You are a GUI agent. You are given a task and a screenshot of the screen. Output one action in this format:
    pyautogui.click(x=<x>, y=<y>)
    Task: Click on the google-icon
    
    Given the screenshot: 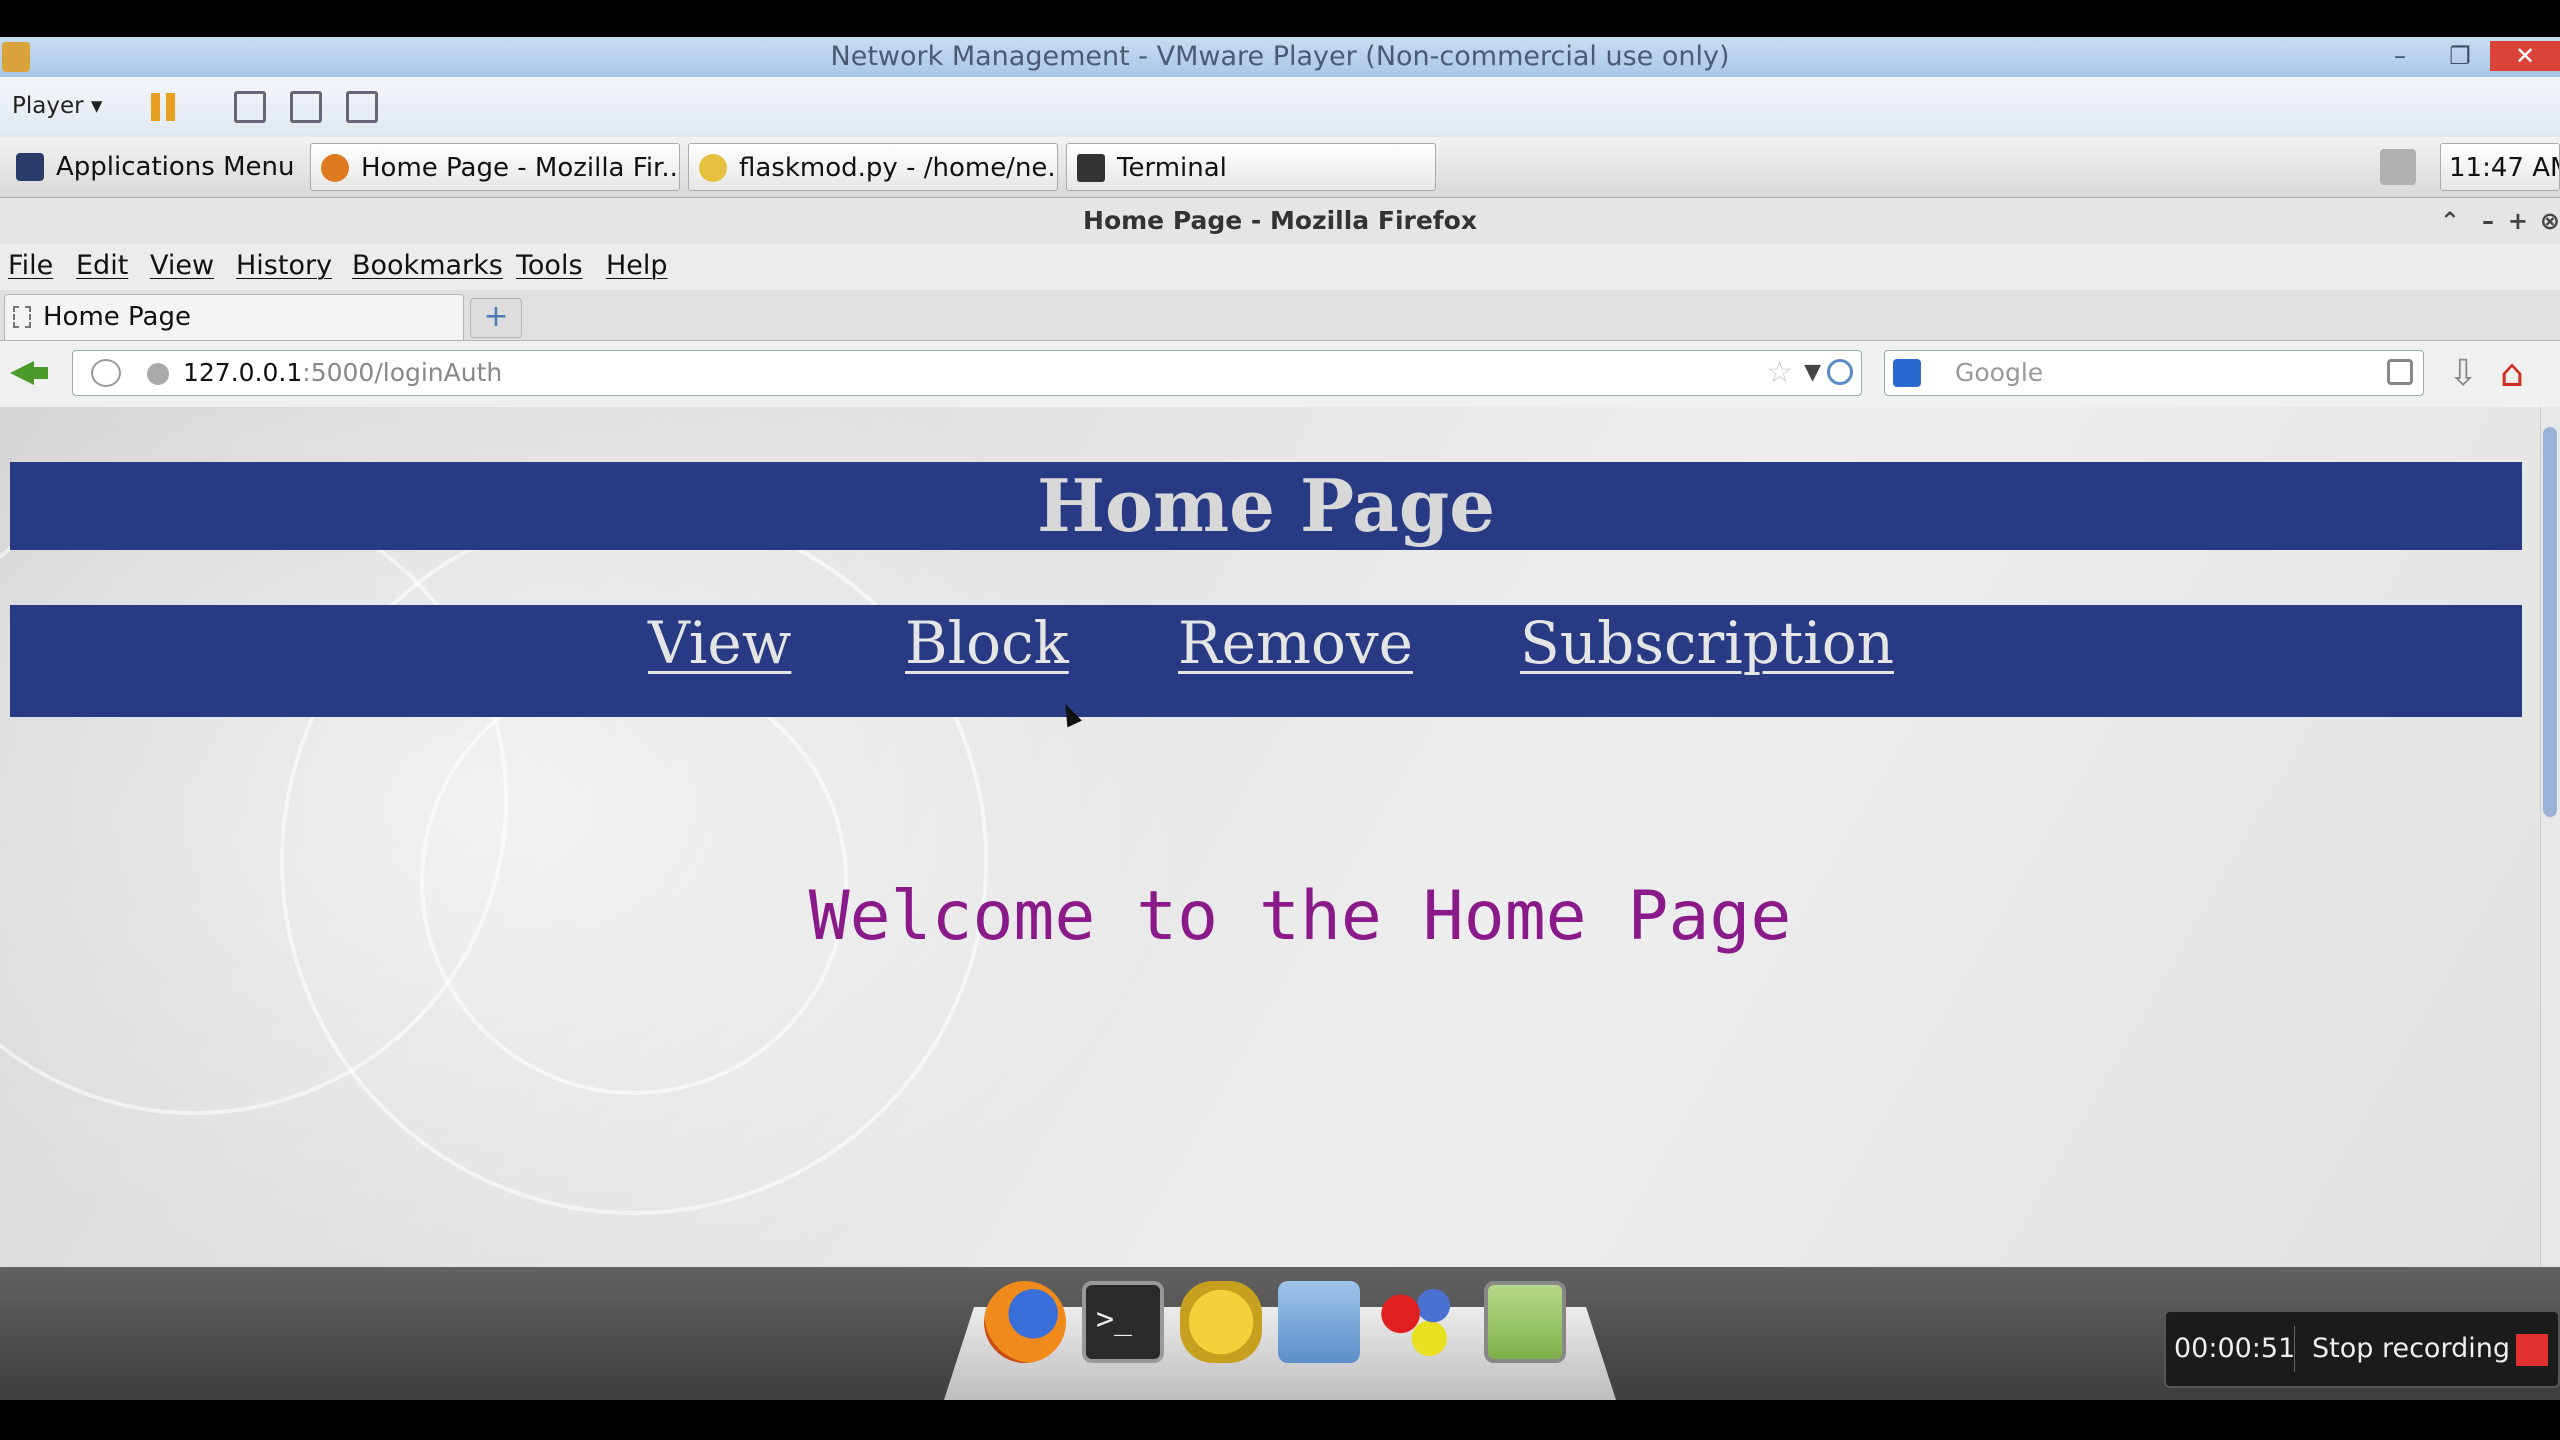 What is the action you would take?
    pyautogui.click(x=1907, y=373)
    